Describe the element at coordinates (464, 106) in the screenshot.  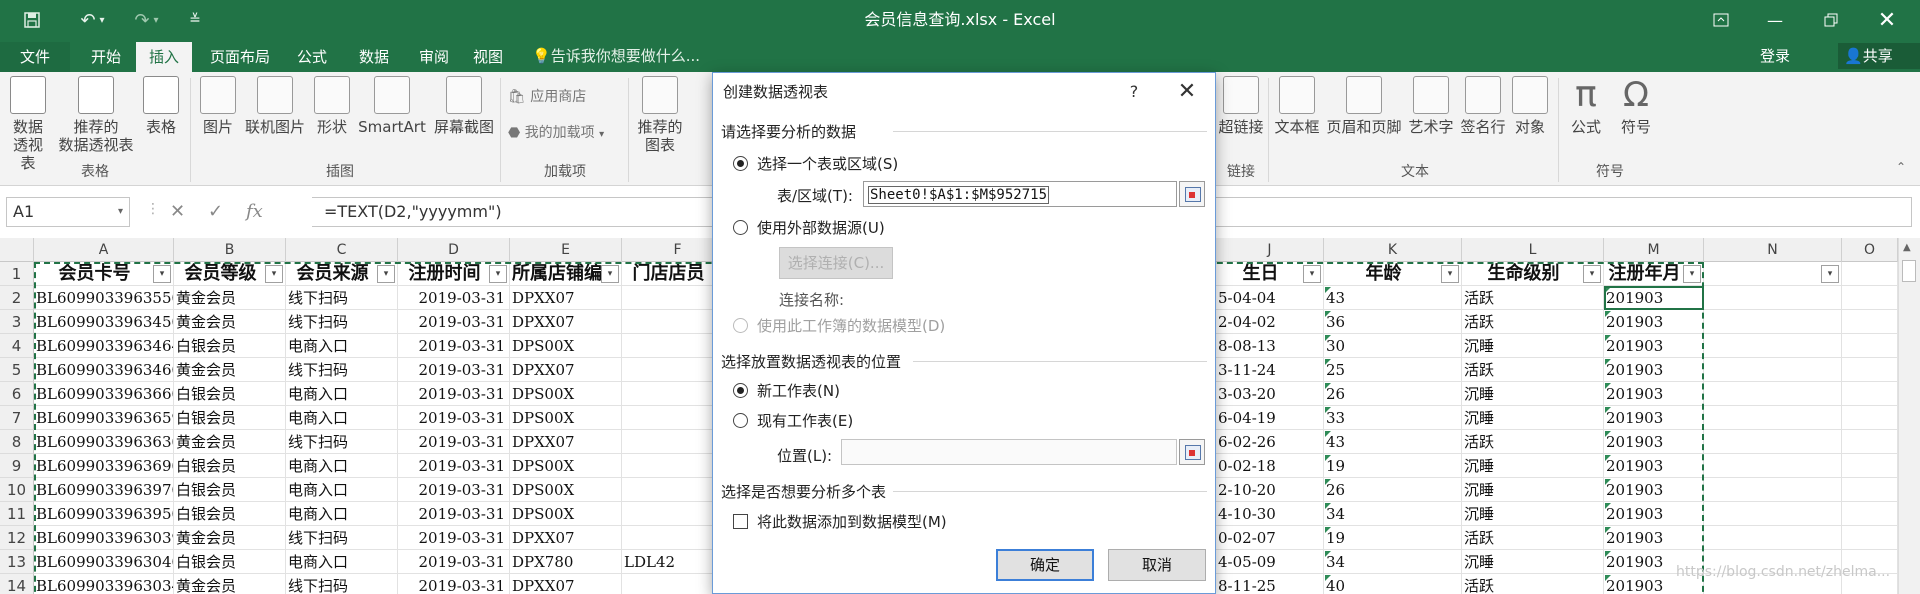
I see `screenshot-button: 屏幕截图` at that location.